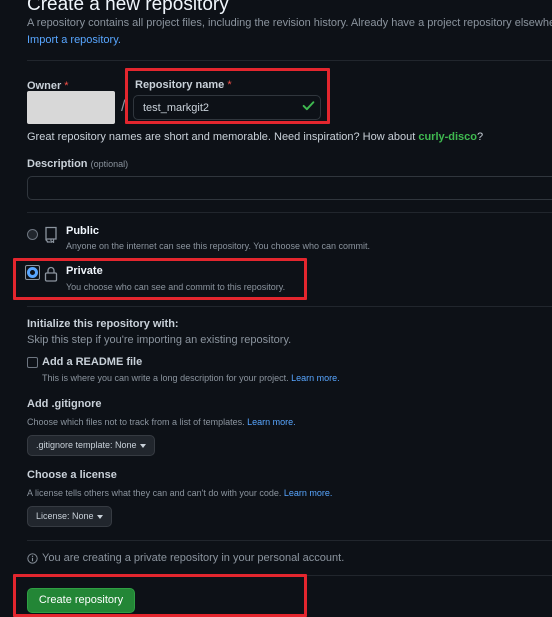  I want to click on readme-label: Add a README file, so click(92, 362).